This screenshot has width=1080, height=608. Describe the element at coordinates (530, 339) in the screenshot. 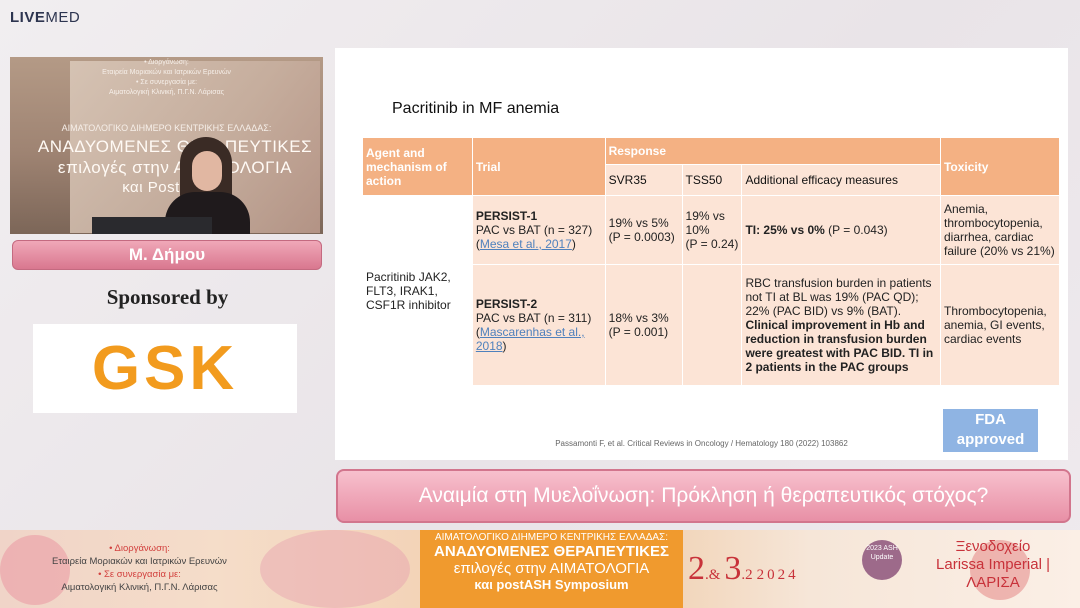

I see `reference-link: Mascarenhas et al., 2018` at that location.